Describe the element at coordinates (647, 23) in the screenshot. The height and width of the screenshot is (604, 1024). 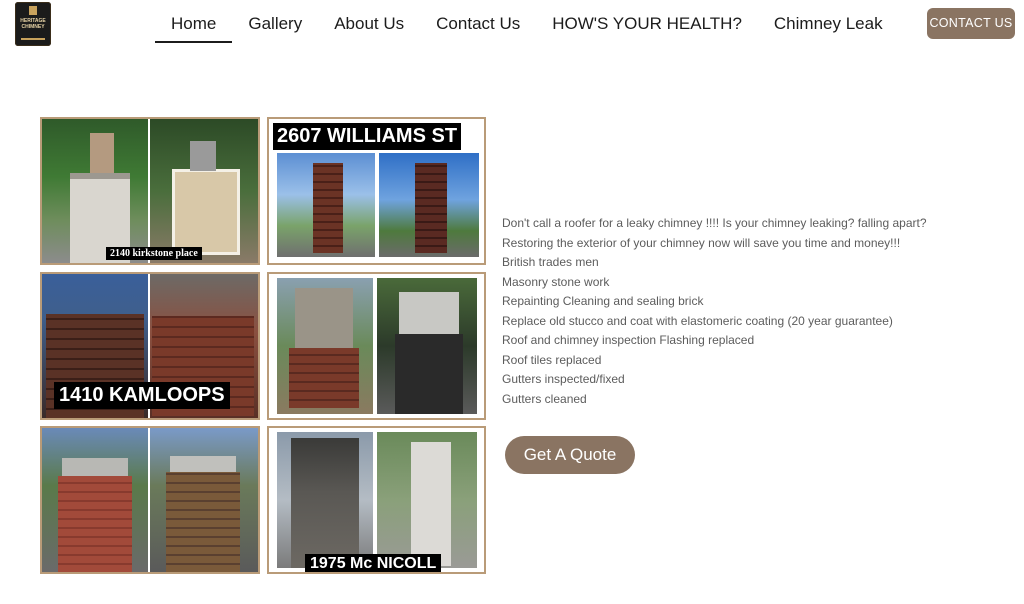
I see `nav-health: HOW'S YOUR HEALTH?` at that location.